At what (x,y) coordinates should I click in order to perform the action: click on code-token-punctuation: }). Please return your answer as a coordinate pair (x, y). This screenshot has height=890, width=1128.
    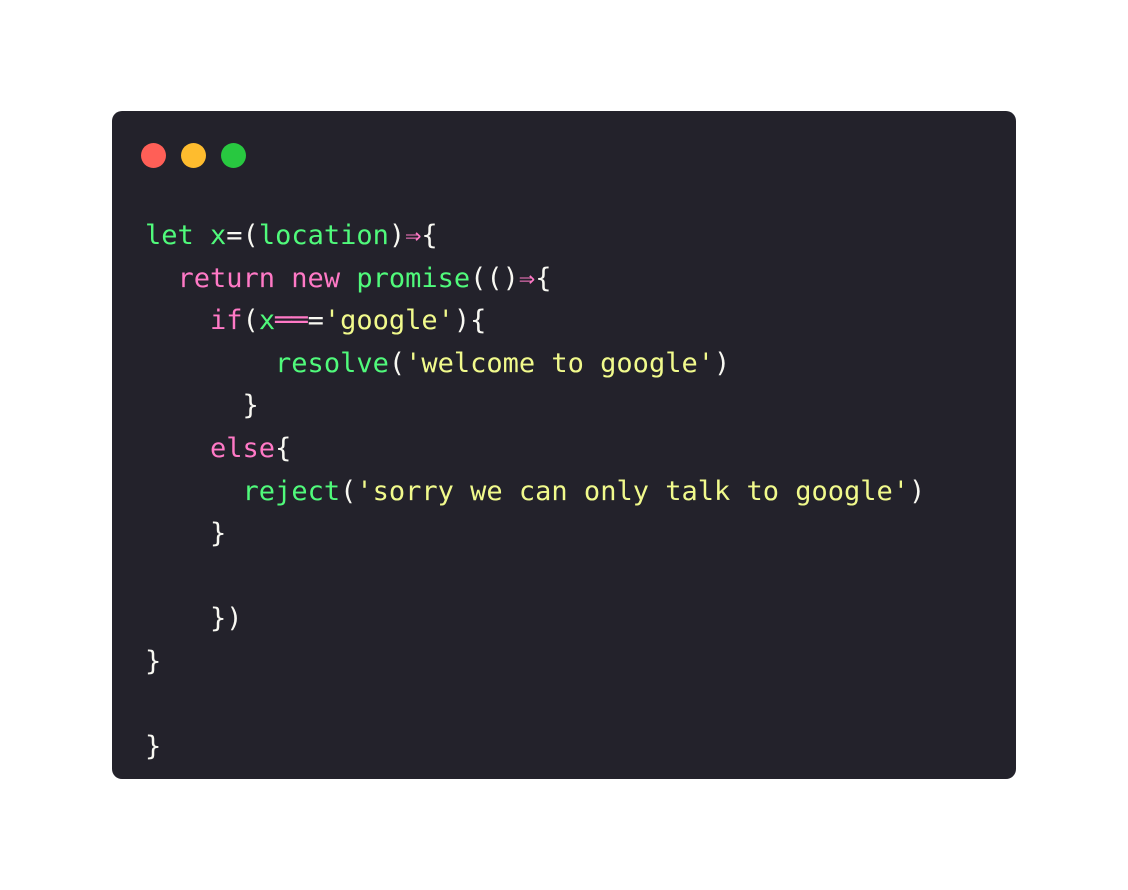
    Looking at the image, I should click on (194, 619).